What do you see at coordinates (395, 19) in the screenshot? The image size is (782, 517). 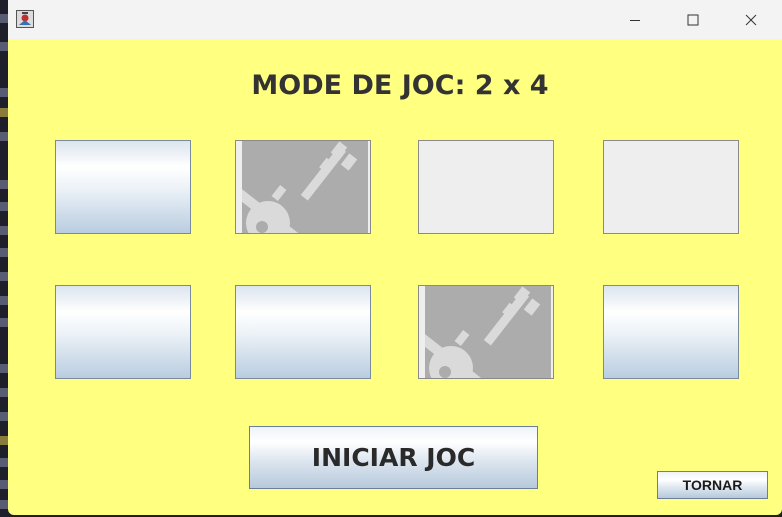 I see `title-bar` at bounding box center [395, 19].